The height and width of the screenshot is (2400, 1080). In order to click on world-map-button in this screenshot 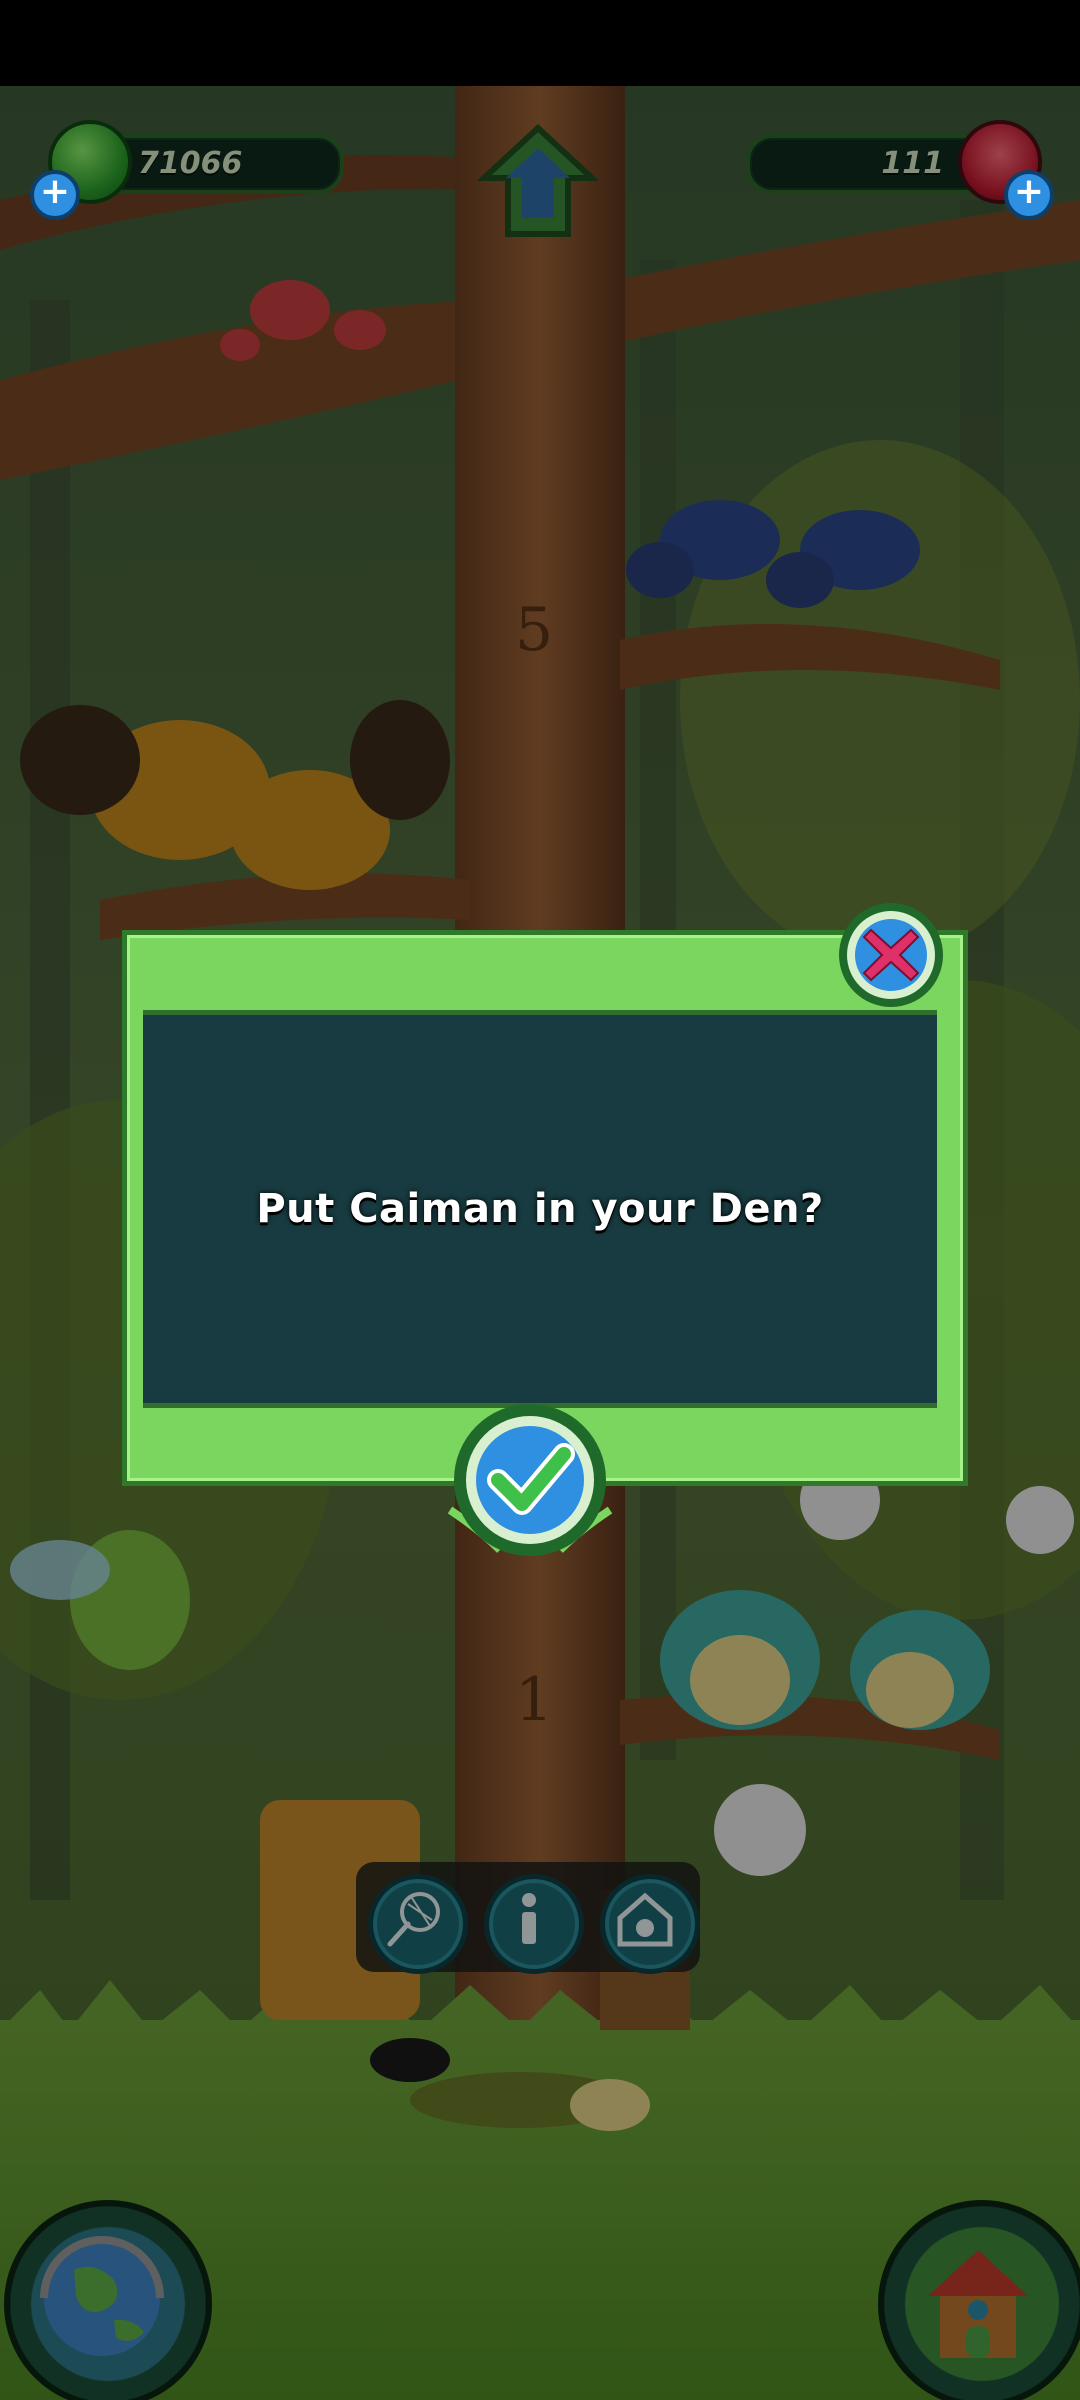, I will do `click(108, 2300)`.